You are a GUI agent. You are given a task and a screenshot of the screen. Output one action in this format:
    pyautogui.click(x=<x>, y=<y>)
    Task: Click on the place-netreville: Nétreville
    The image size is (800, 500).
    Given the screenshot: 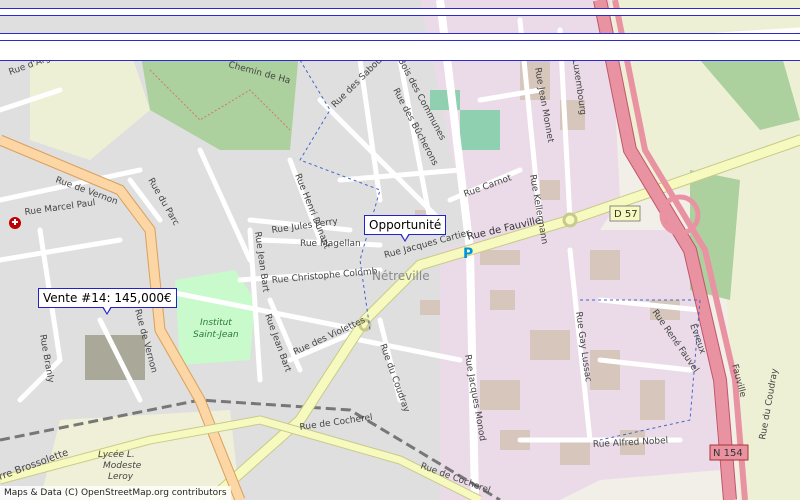 What is the action you would take?
    pyautogui.click(x=401, y=276)
    